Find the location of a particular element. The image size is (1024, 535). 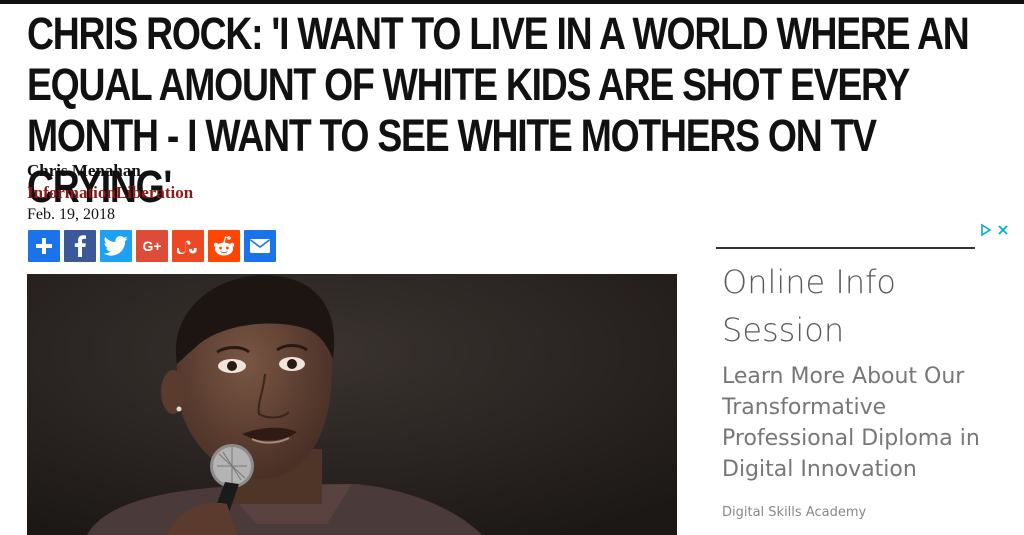

plus-icon is located at coordinates (44, 246).